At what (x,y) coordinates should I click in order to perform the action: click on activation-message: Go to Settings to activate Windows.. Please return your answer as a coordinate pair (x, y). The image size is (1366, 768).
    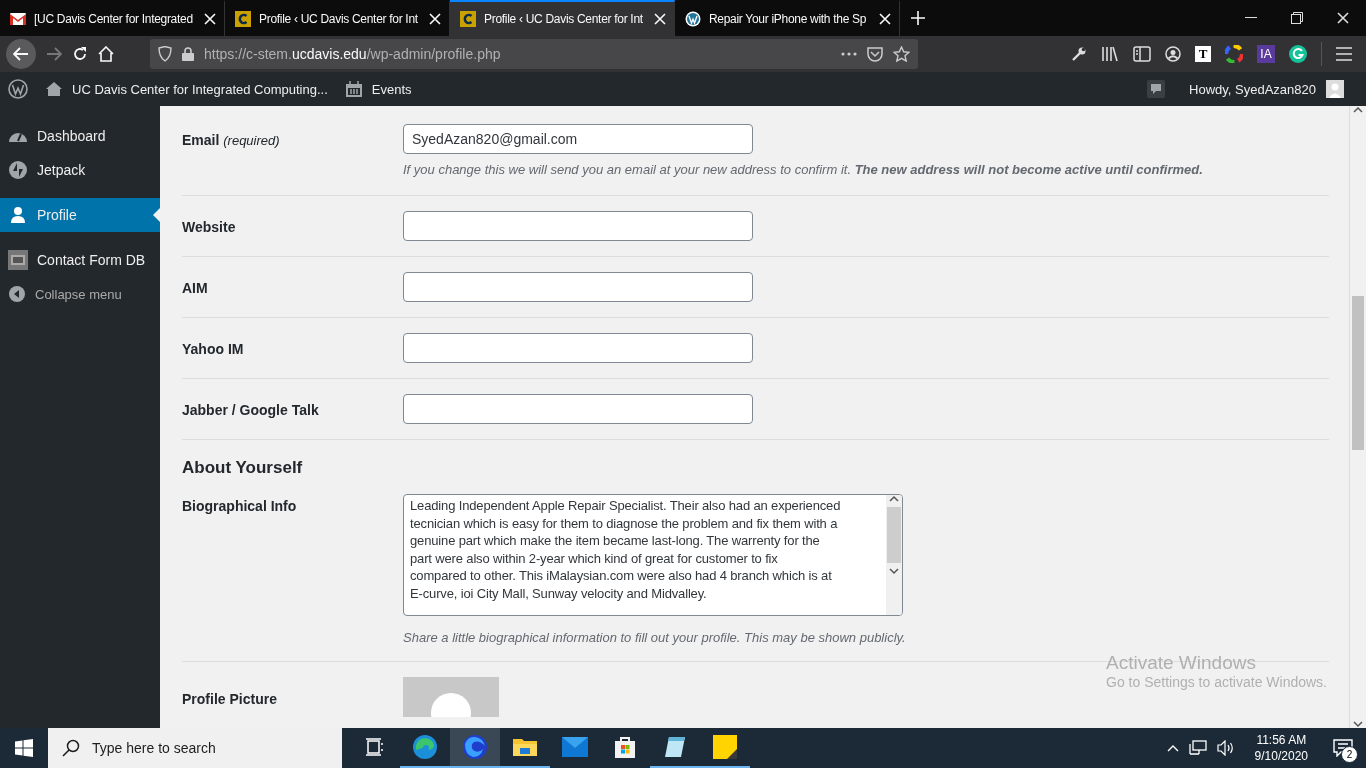
    Looking at the image, I should click on (1216, 682).